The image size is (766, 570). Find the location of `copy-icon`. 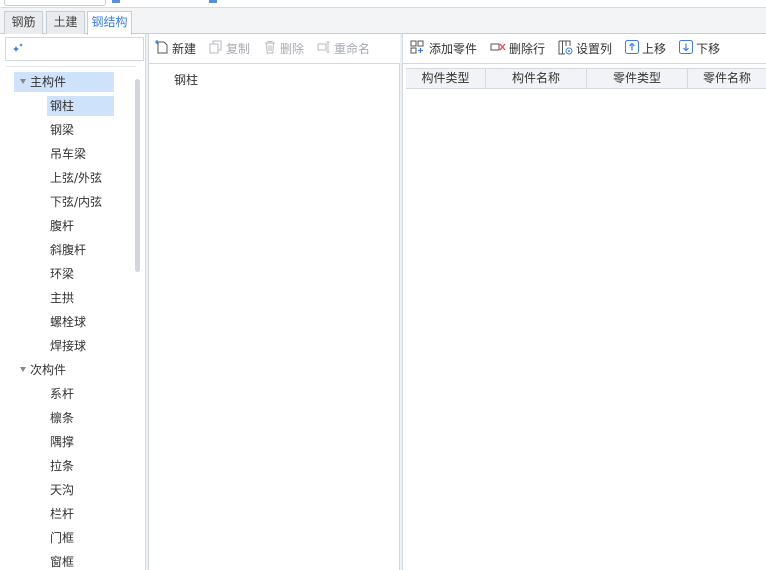

copy-icon is located at coordinates (217, 48).